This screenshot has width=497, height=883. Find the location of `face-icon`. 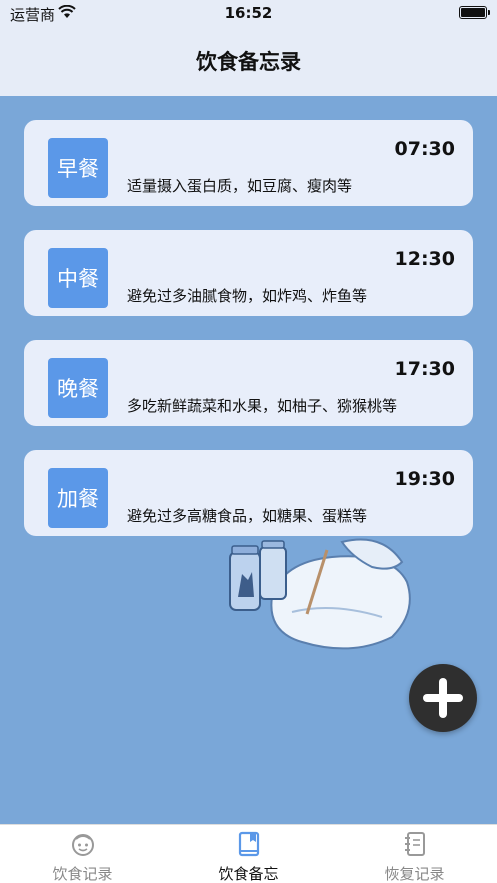

face-icon is located at coordinates (83, 845).